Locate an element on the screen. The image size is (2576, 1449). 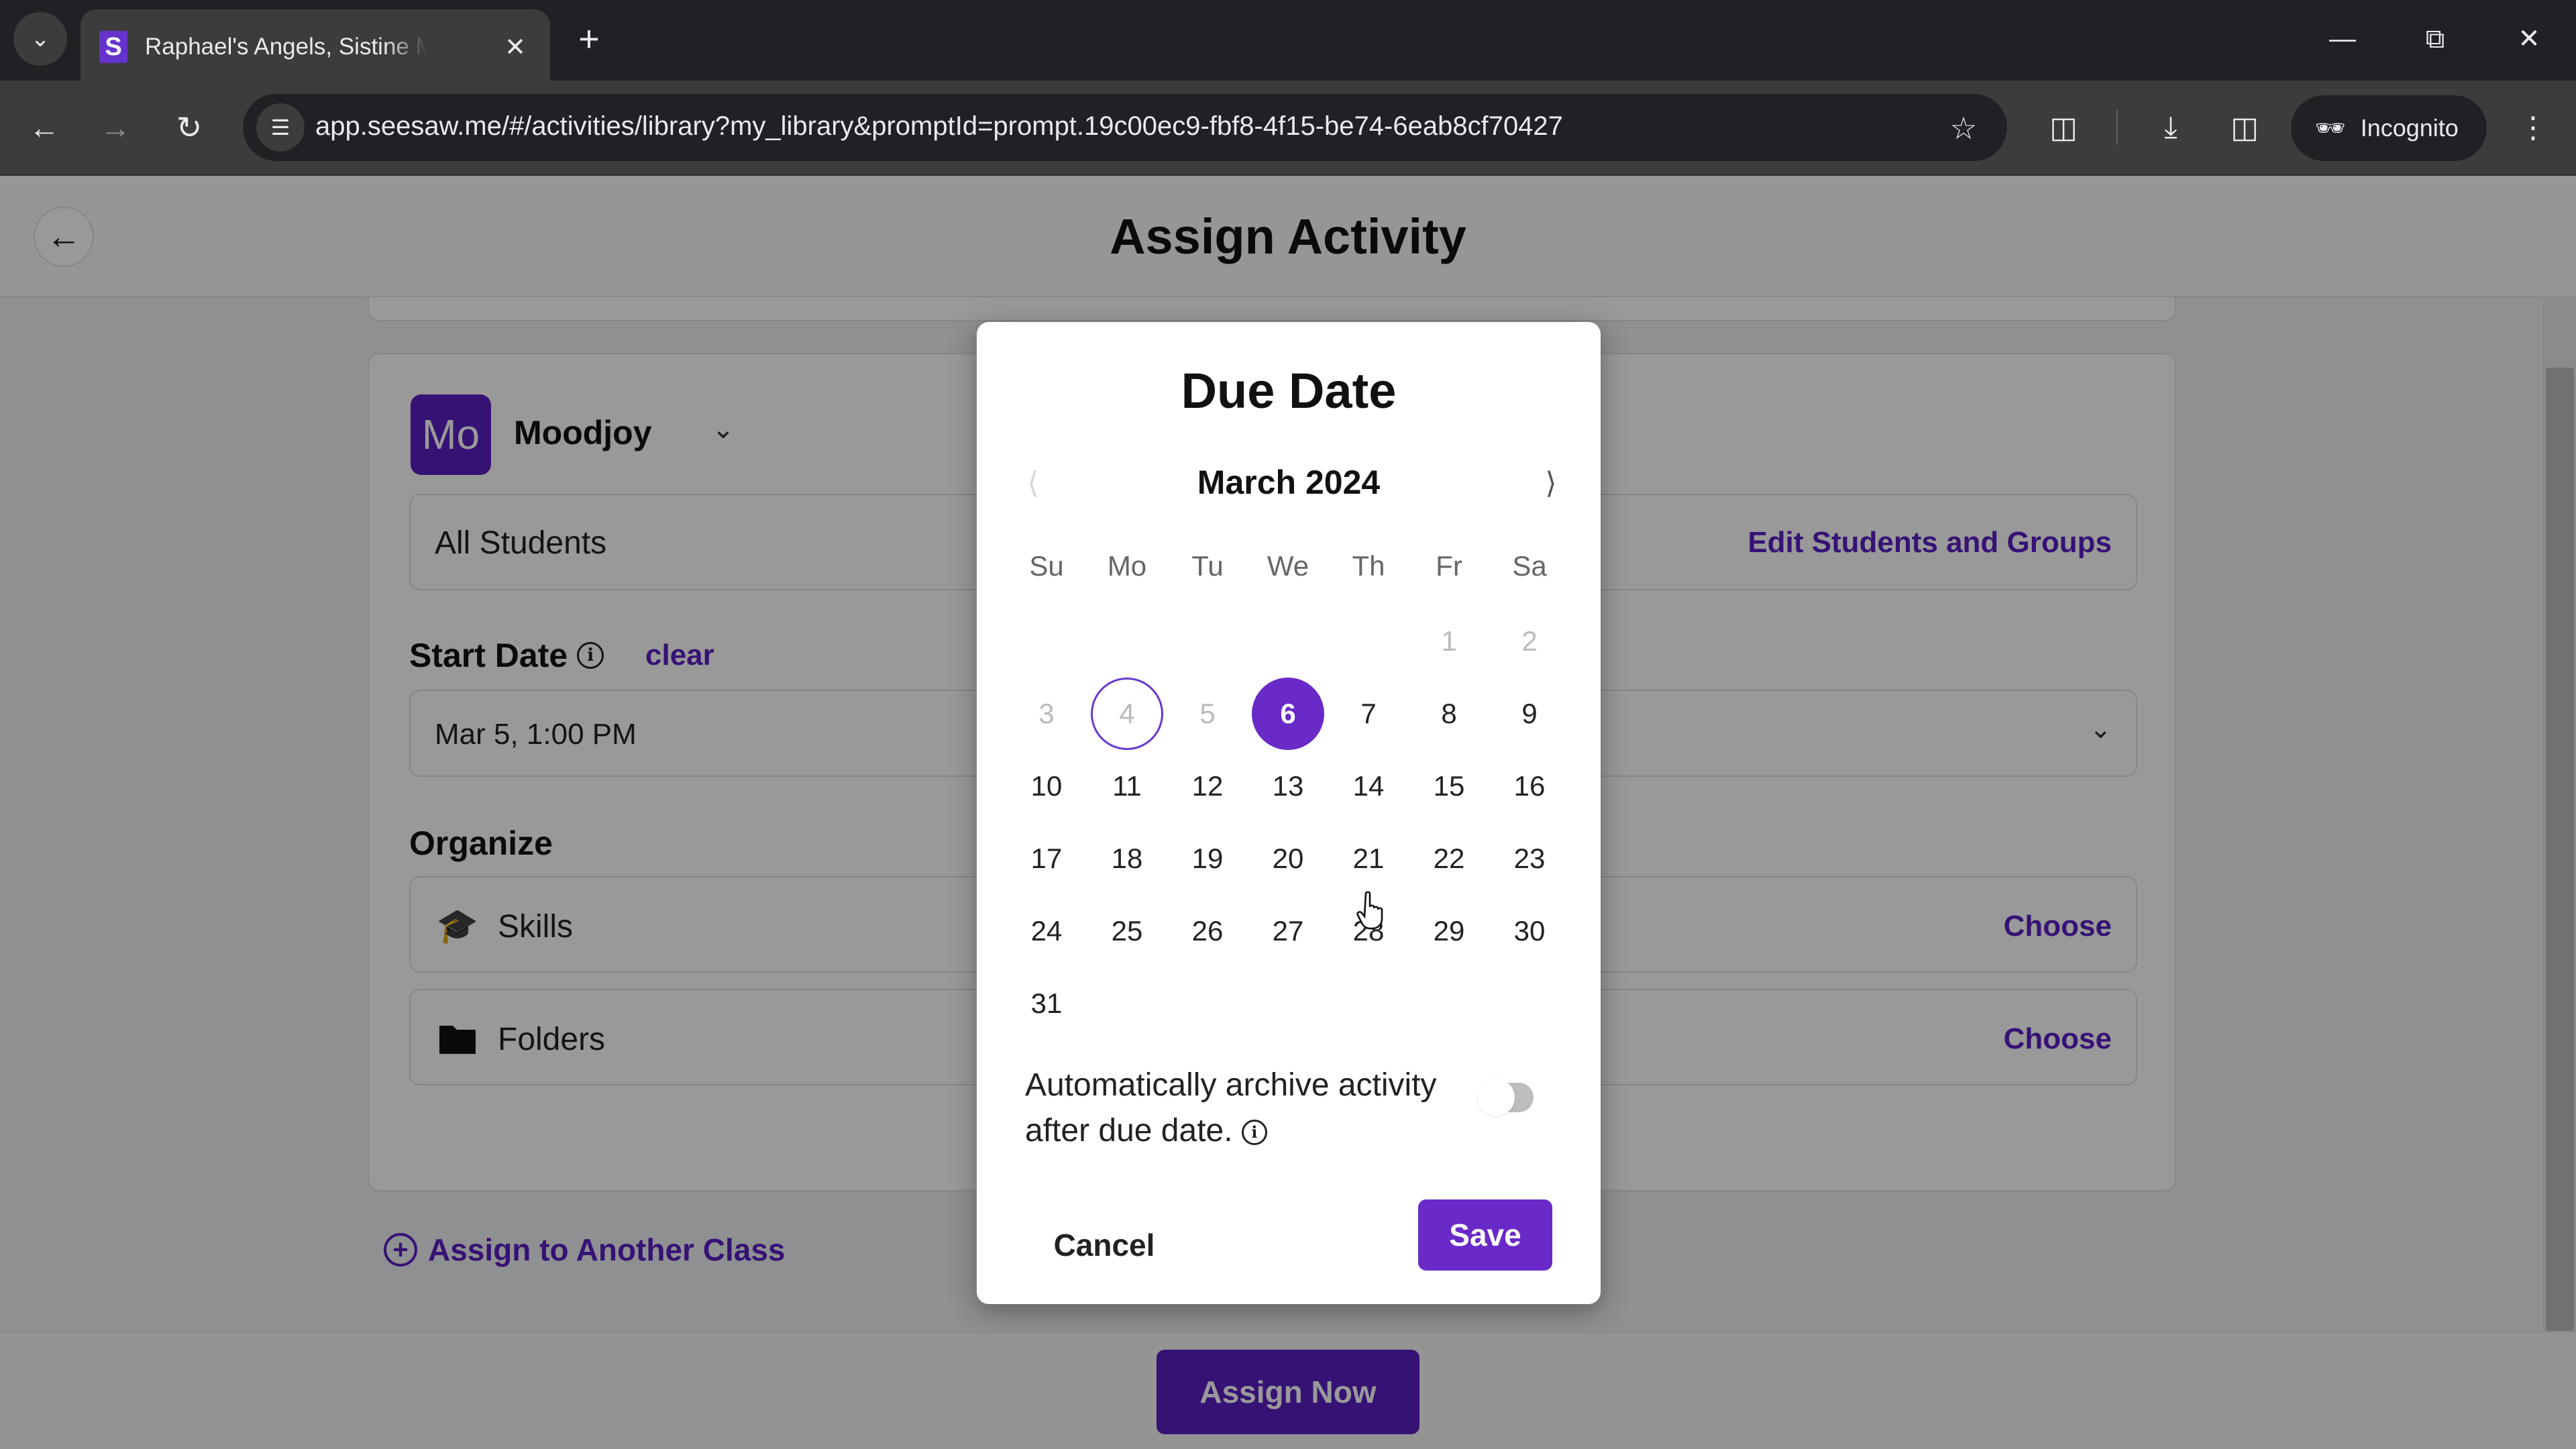
site-info-button: ☰ is located at coordinates (280, 127).